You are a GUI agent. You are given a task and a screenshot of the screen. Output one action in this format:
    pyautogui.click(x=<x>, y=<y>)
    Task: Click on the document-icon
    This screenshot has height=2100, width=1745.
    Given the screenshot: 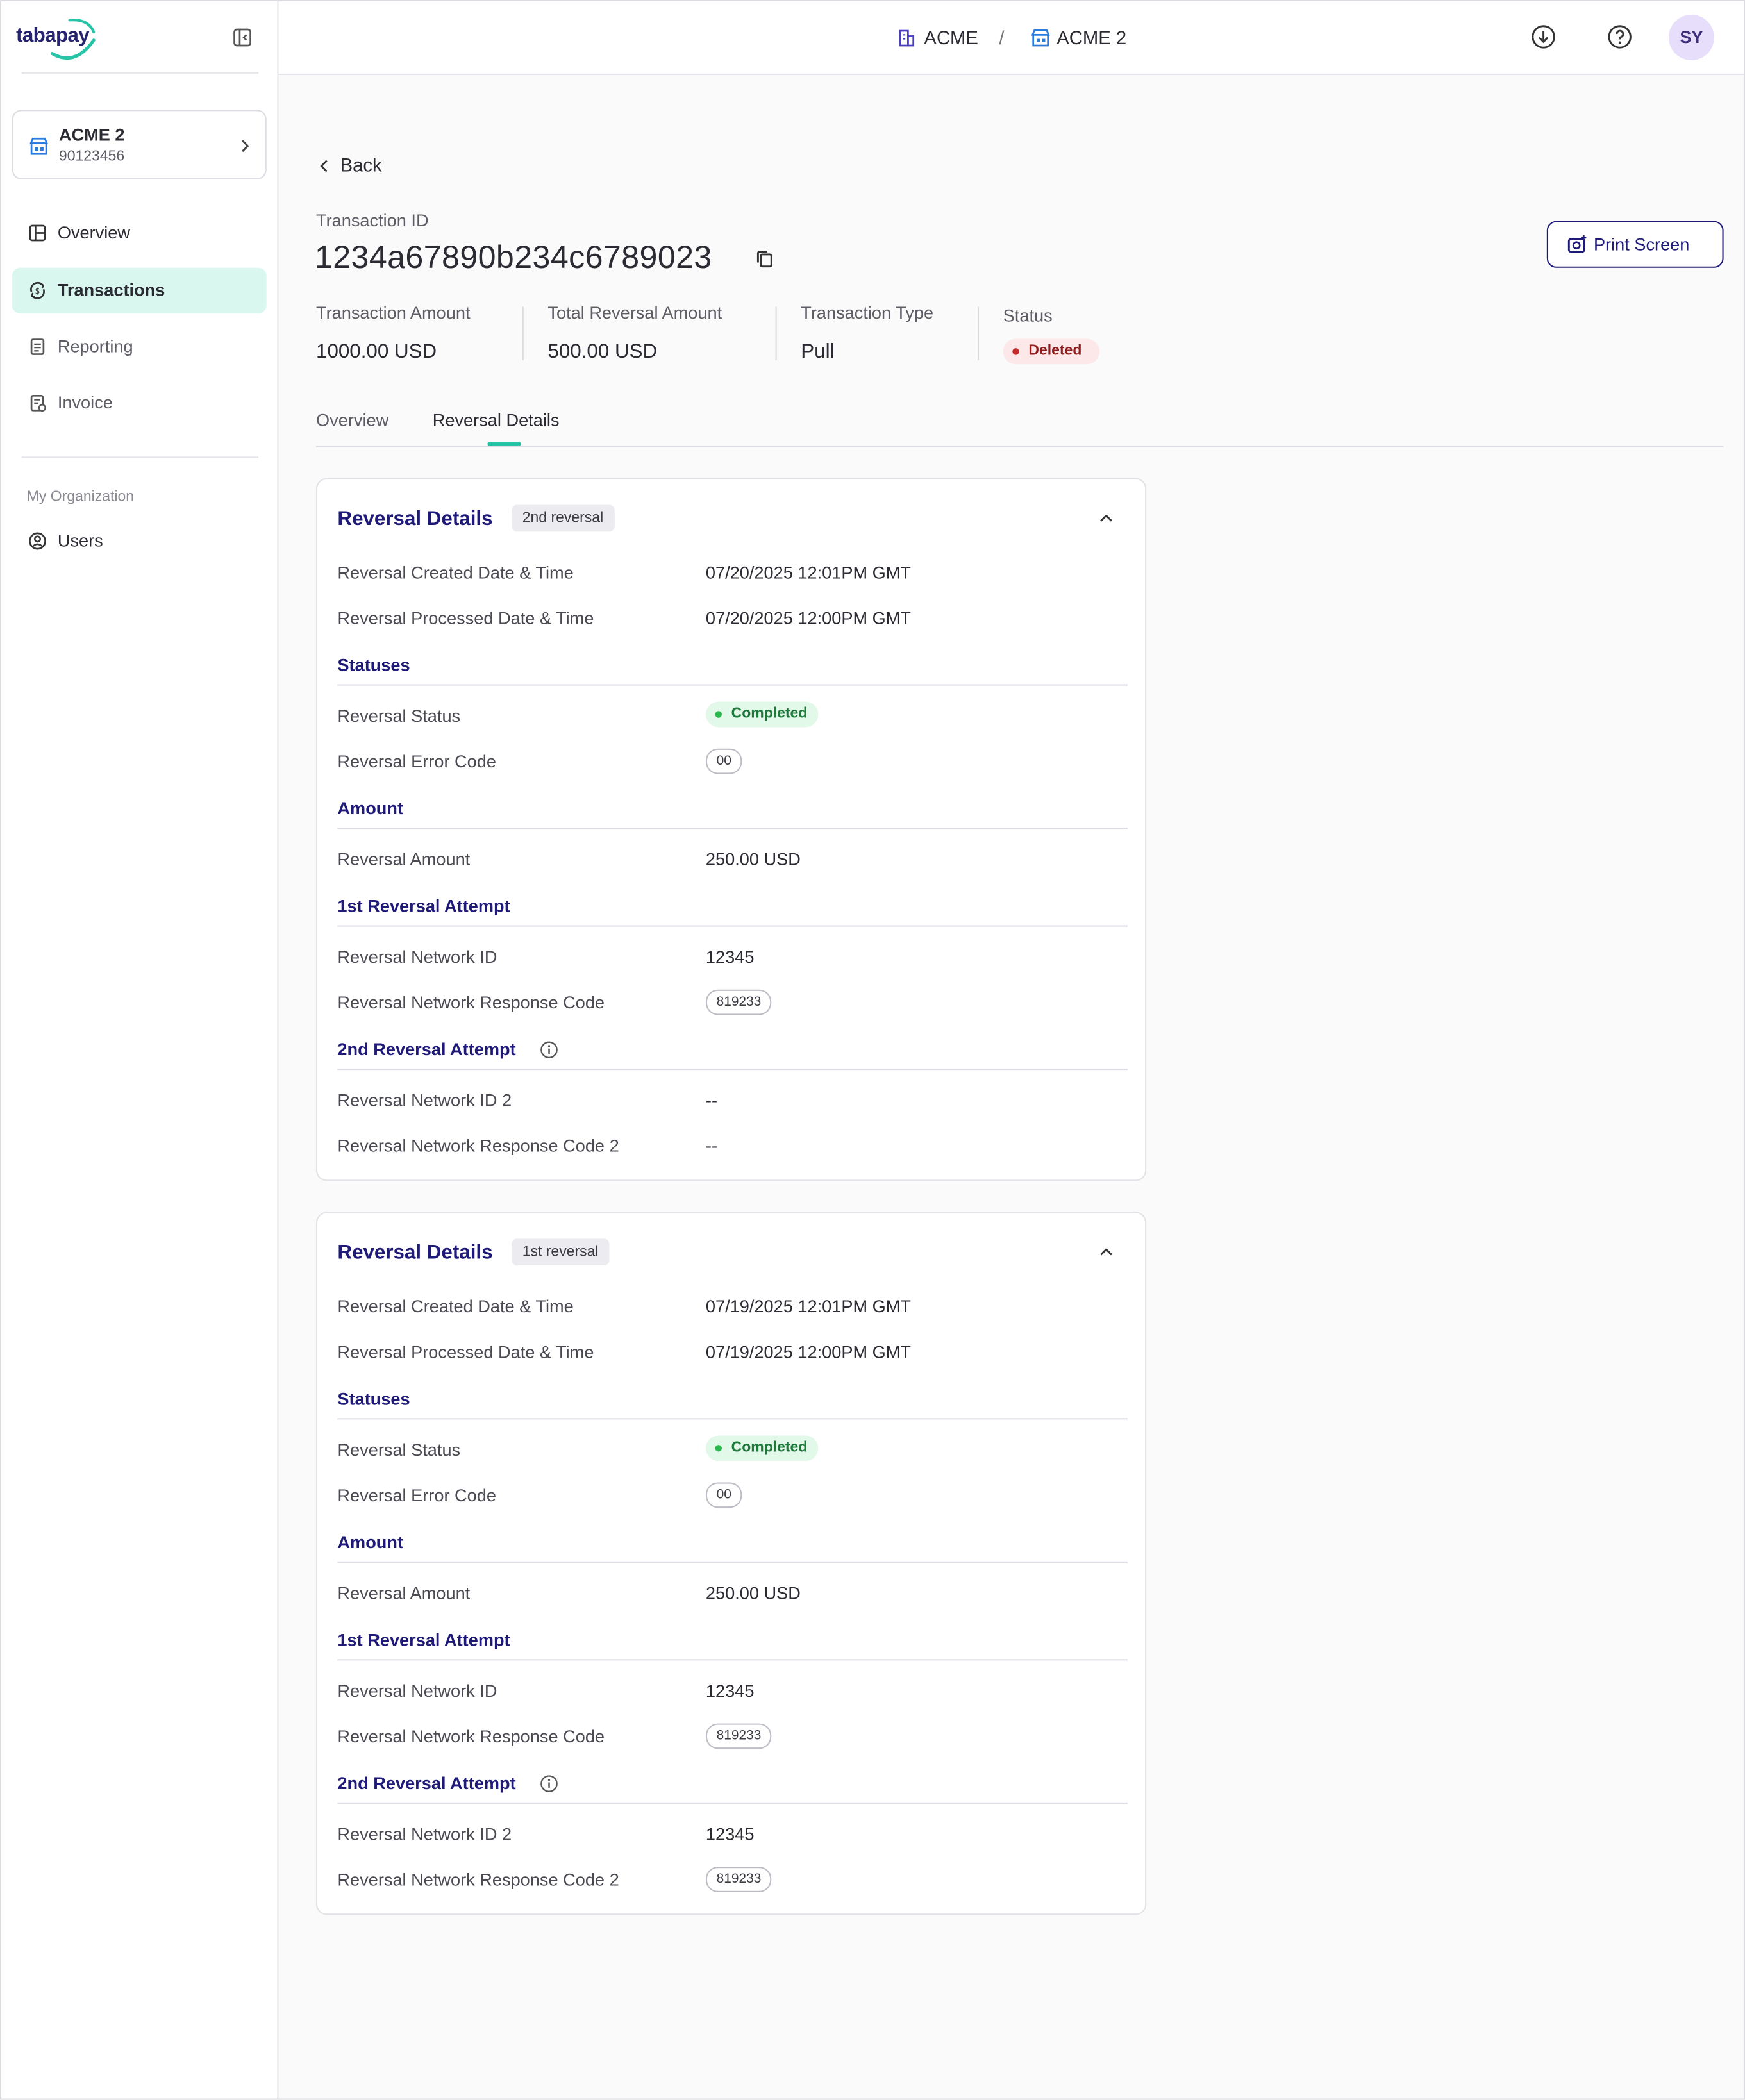 What is the action you would take?
    pyautogui.click(x=37, y=346)
    